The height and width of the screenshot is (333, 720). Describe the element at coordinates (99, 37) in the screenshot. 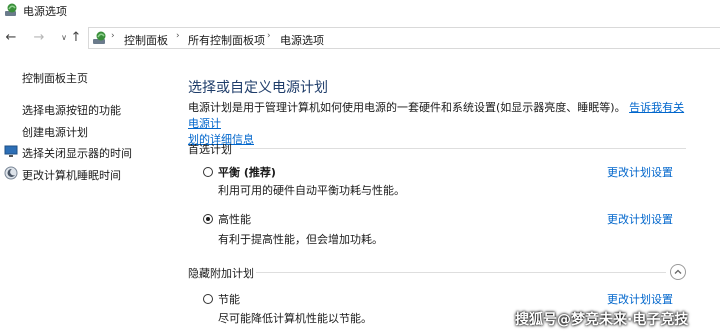

I see `control-panel-icon` at that location.